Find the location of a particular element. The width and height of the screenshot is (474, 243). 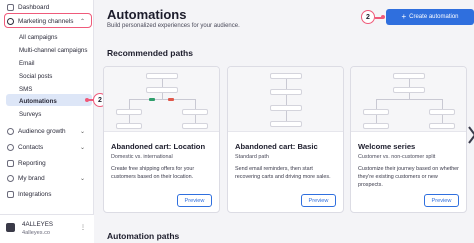

integrations-icon is located at coordinates (10, 194).